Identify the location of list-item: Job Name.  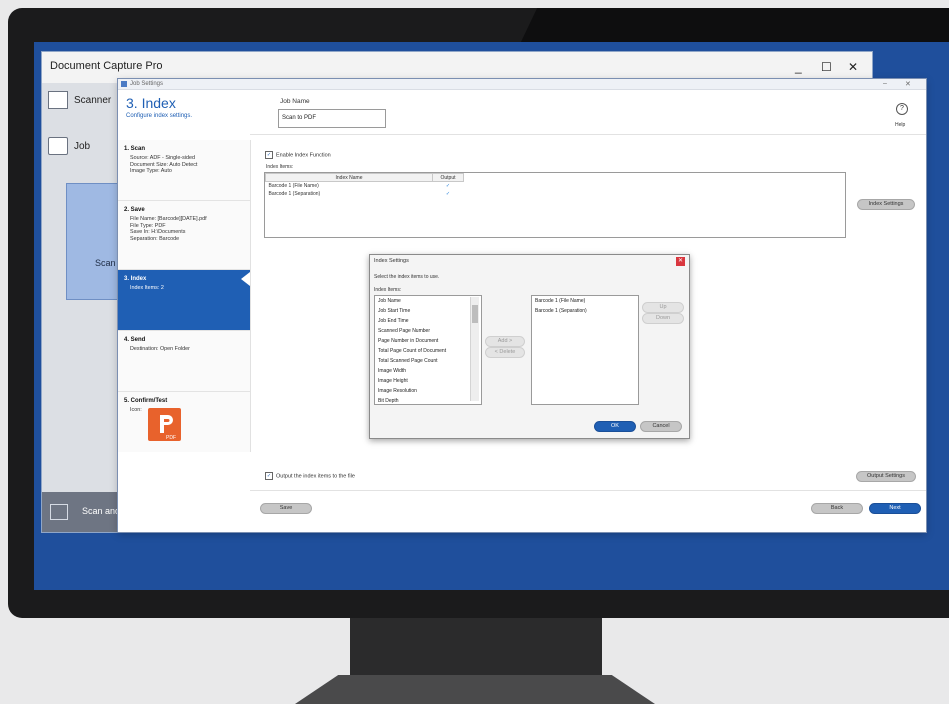
(428, 301).